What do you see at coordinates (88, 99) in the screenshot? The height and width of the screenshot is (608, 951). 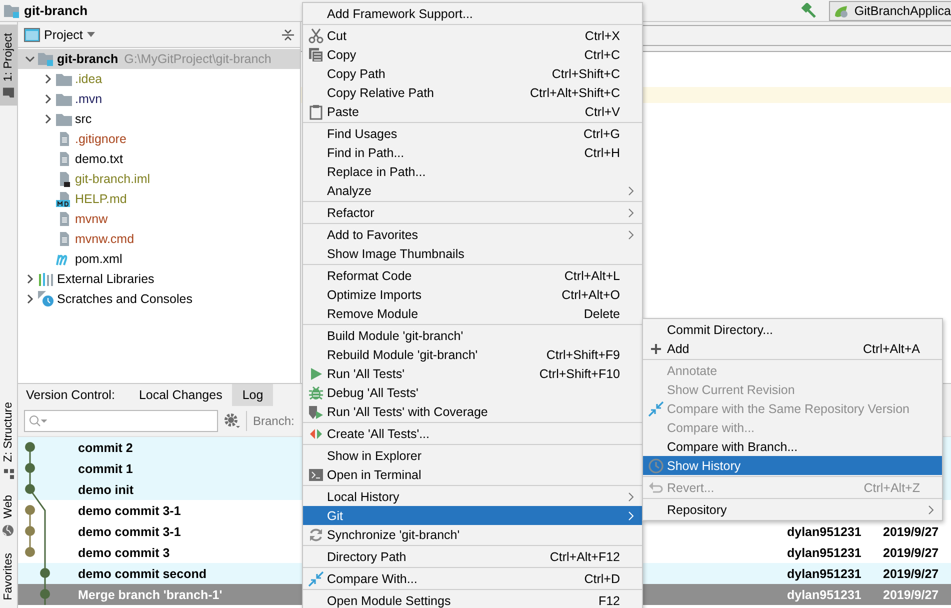 I see `tree-item-label: .mvn` at bounding box center [88, 99].